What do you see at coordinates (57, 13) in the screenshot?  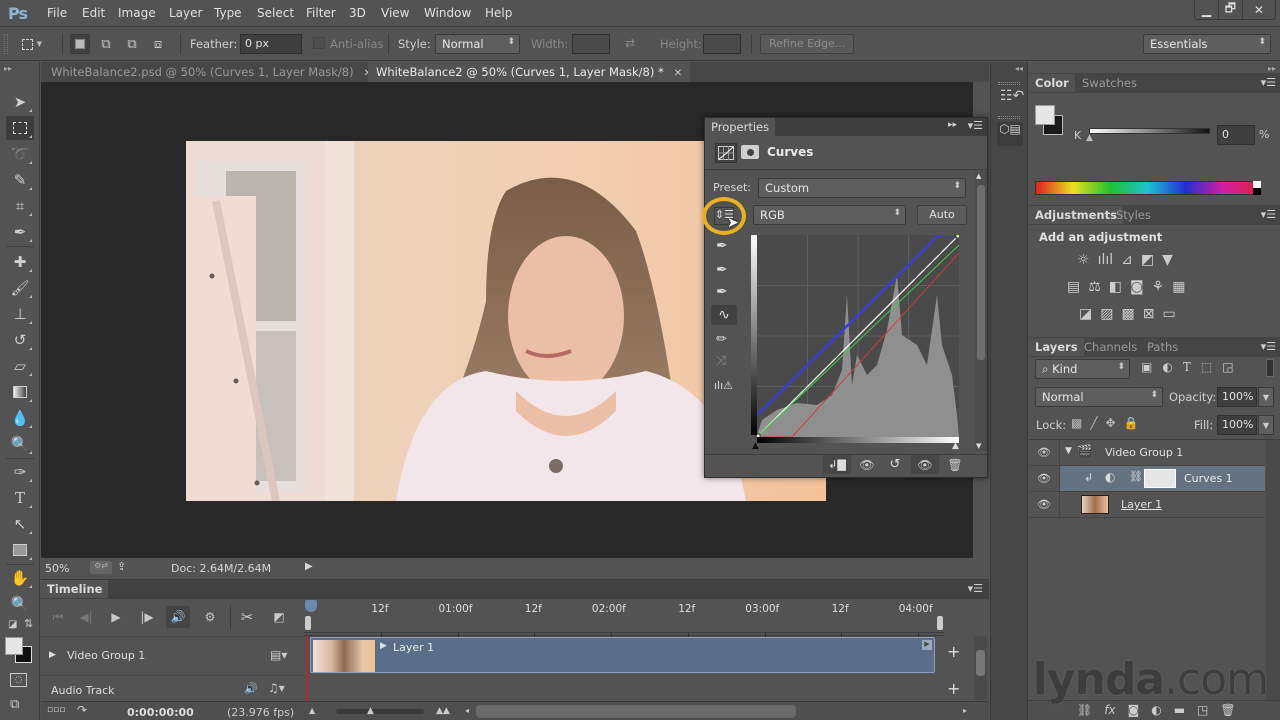 I see `menu-file: File` at bounding box center [57, 13].